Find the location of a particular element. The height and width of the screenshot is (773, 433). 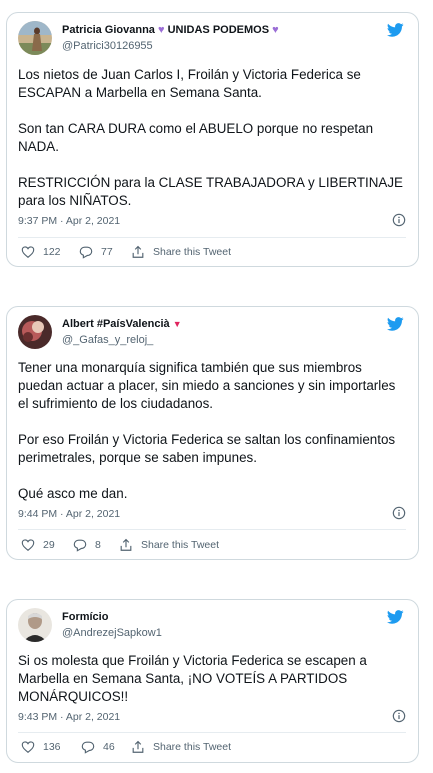

tweet-header: Formício @AndrezejSapkow1 is located at coordinates (213, 626).